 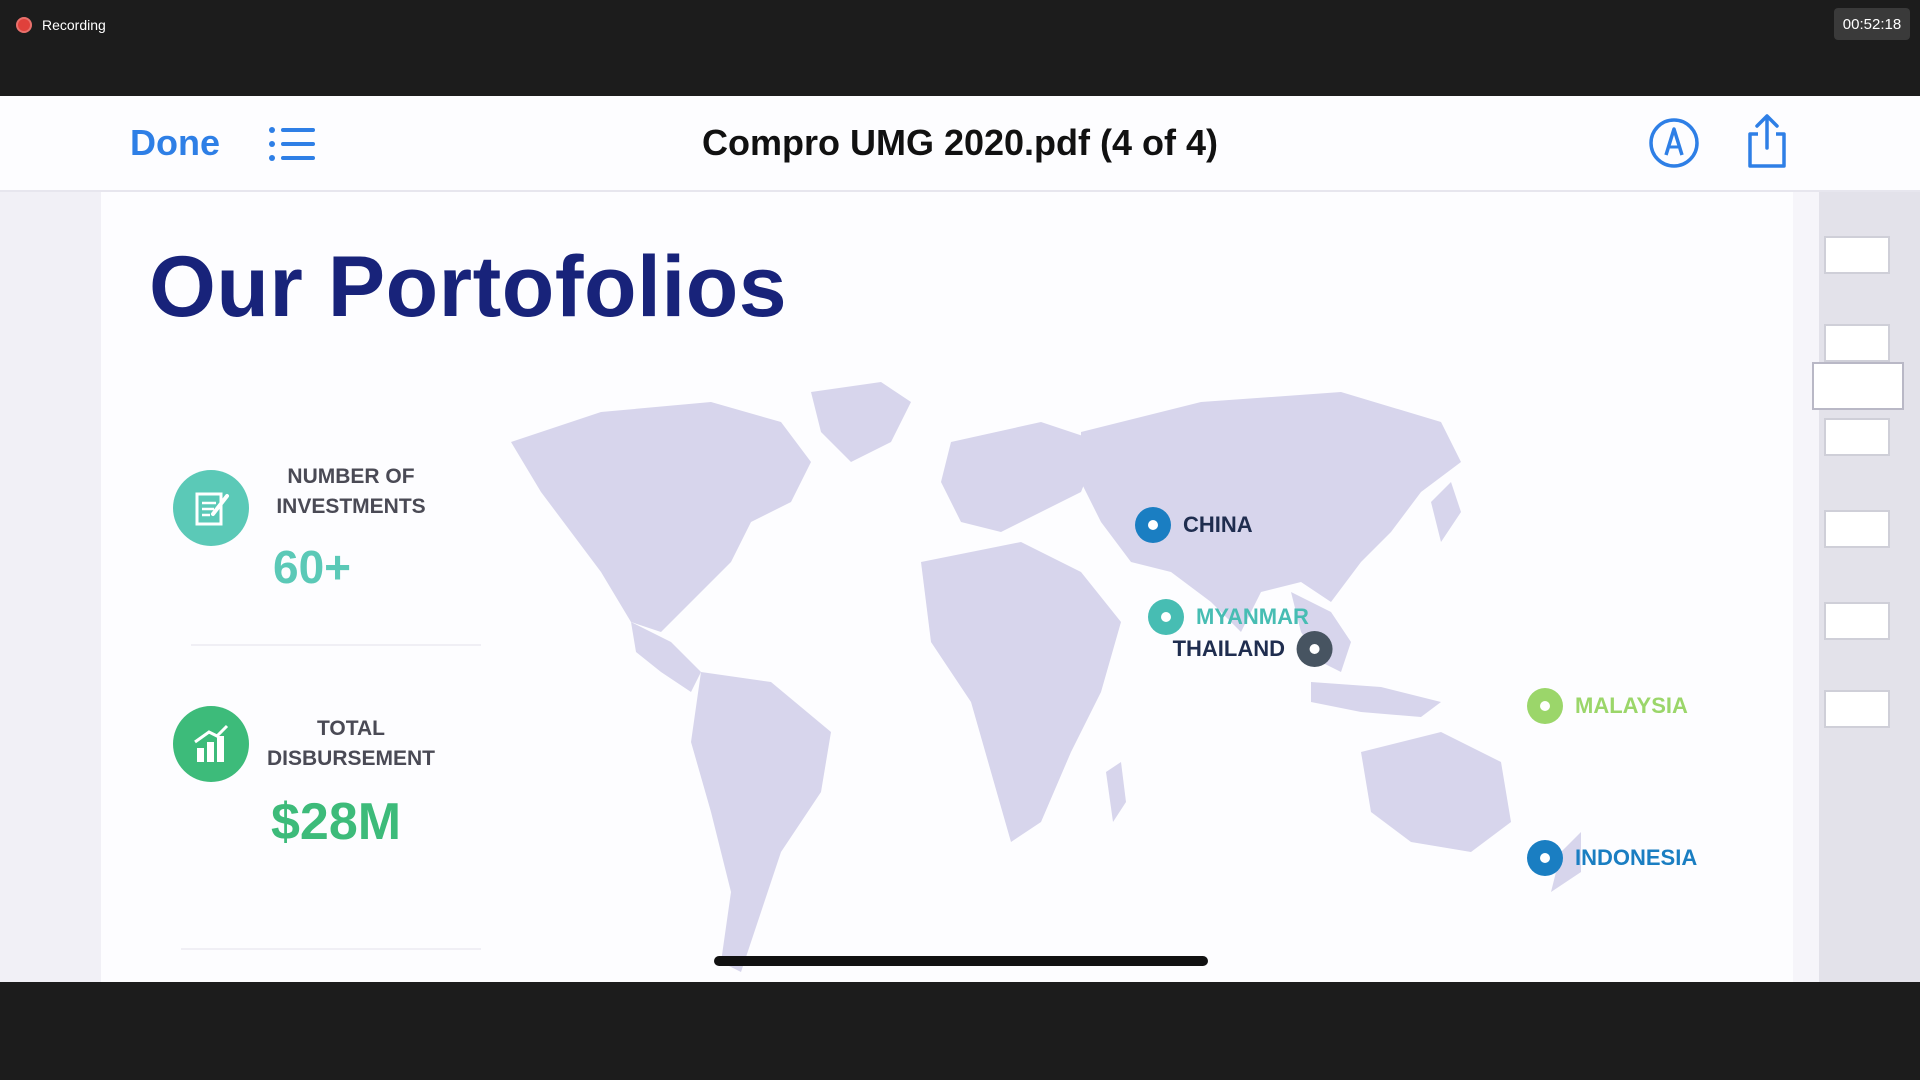 I want to click on location-china: CHINA, so click(x=1194, y=525).